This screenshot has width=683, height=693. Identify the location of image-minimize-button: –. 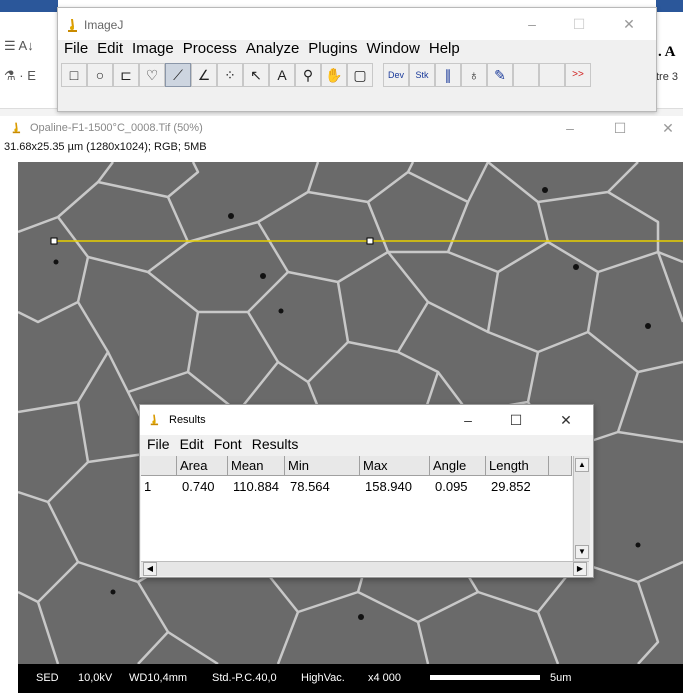
(570, 128).